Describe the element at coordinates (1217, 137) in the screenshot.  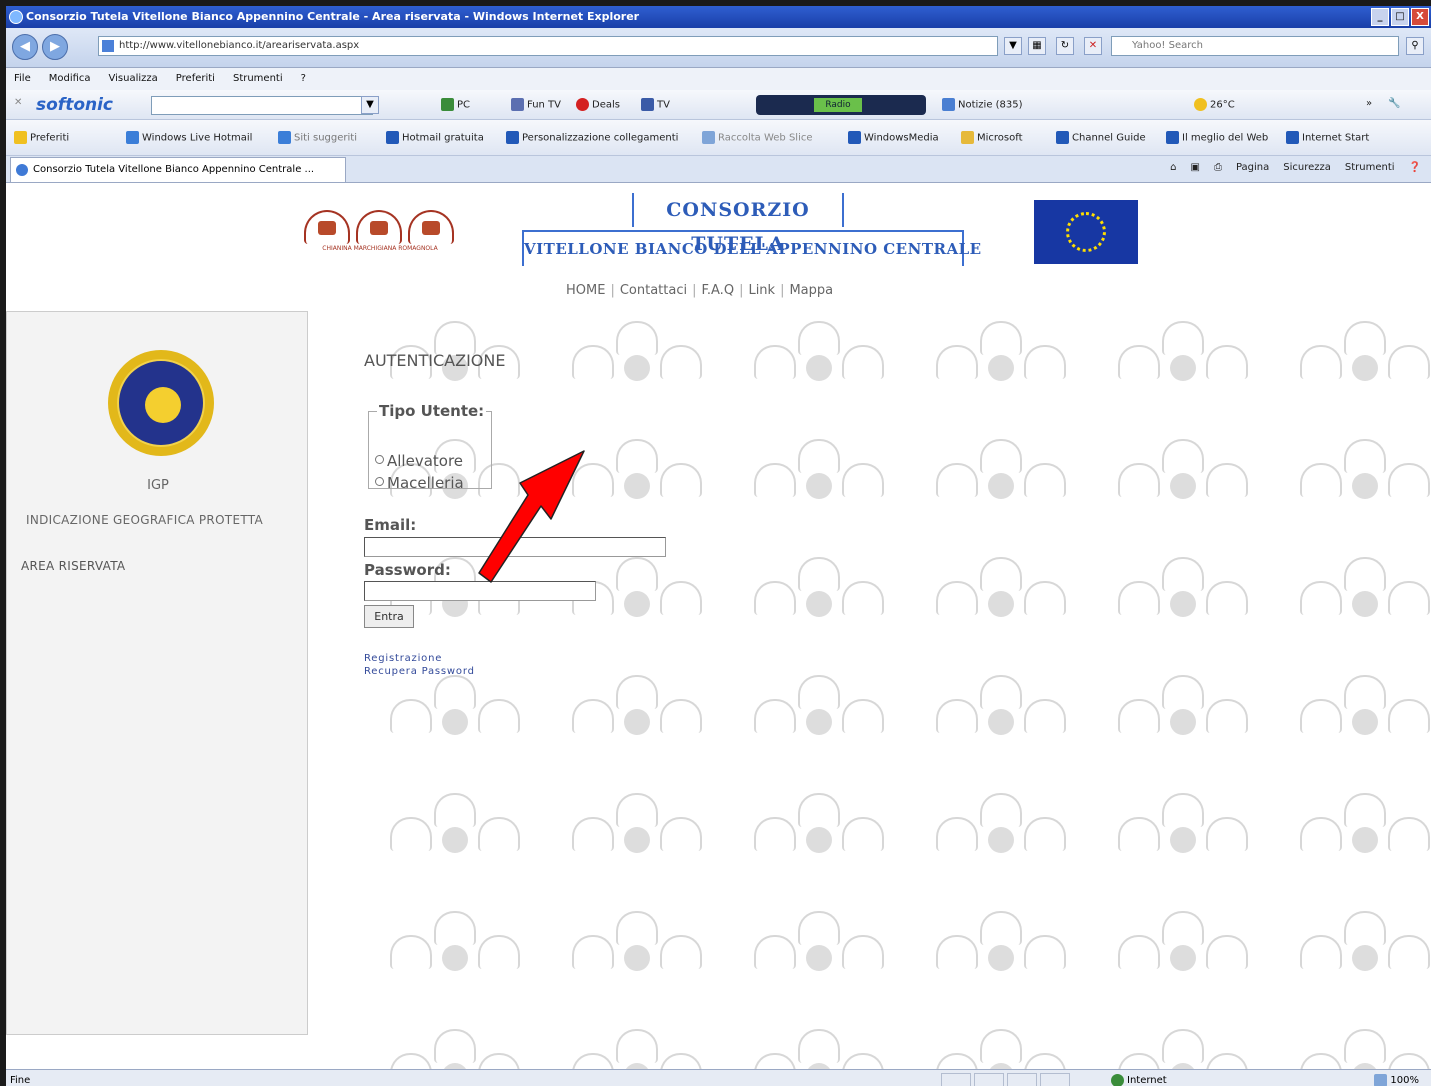
I see `fav-item-meglio: Il meglio del Web` at that location.